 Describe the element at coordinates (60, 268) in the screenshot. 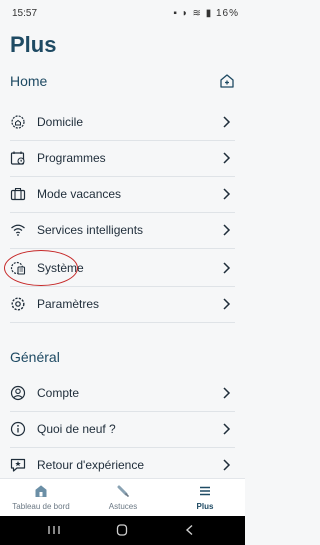

I see `list-item-label: Système` at that location.